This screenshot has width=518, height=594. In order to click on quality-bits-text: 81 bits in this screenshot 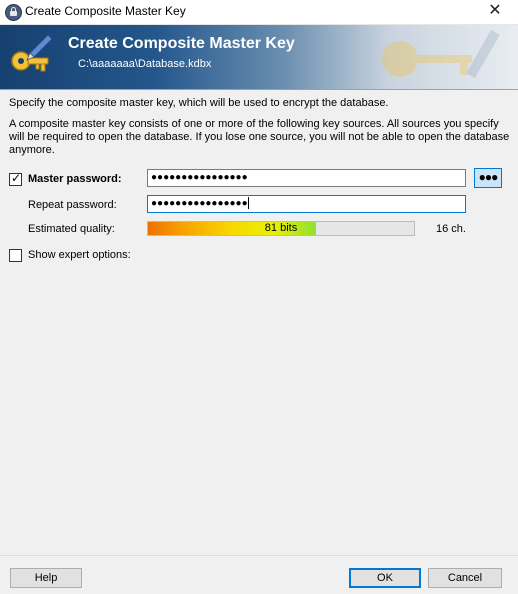, I will do `click(281, 228)`.